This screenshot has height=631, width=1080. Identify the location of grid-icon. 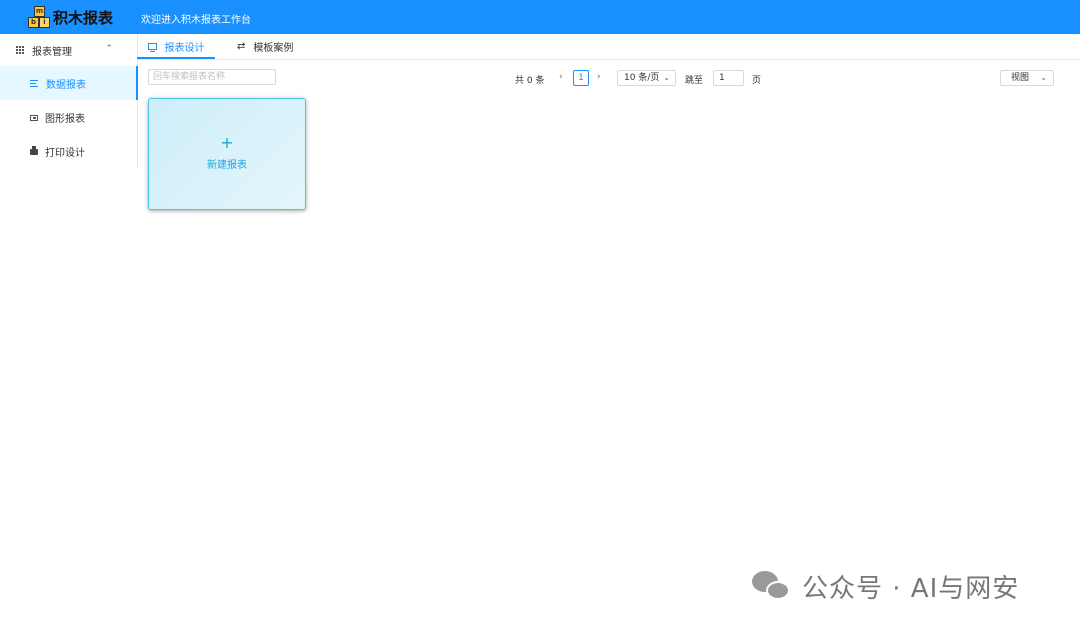
(20, 50).